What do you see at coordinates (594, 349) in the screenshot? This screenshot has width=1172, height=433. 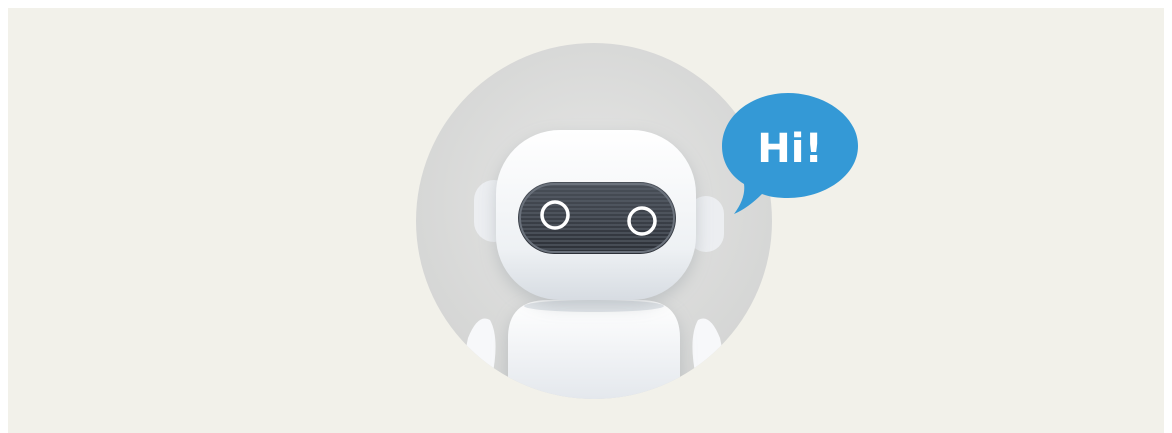 I see `robot-body` at bounding box center [594, 349].